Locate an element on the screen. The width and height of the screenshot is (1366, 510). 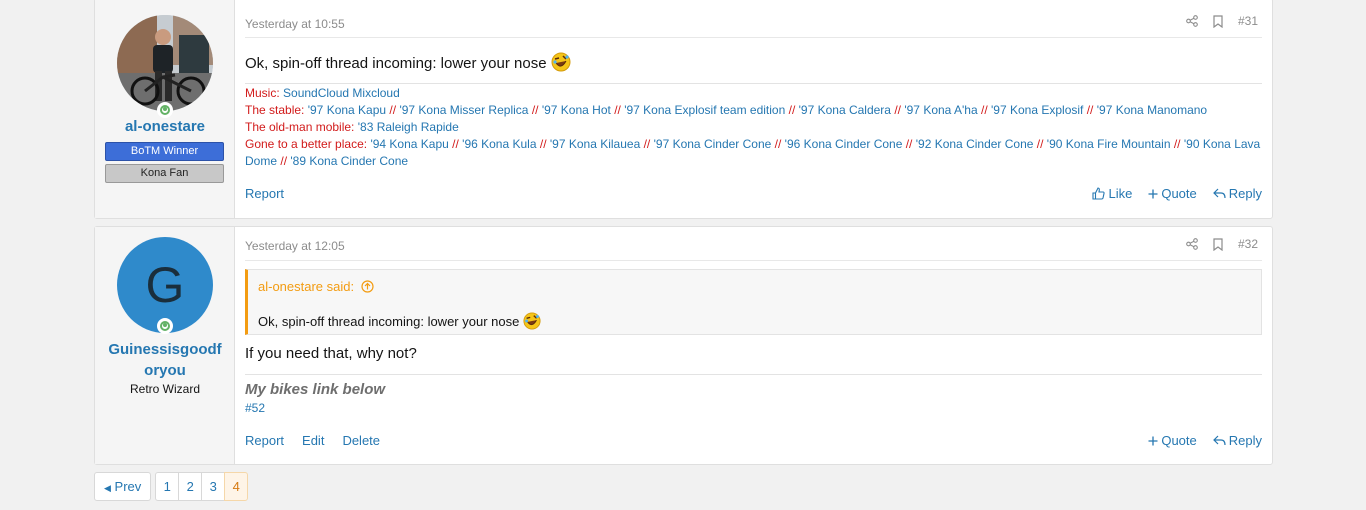
sig-heading: My bikes link below is located at coordinates (315, 389).